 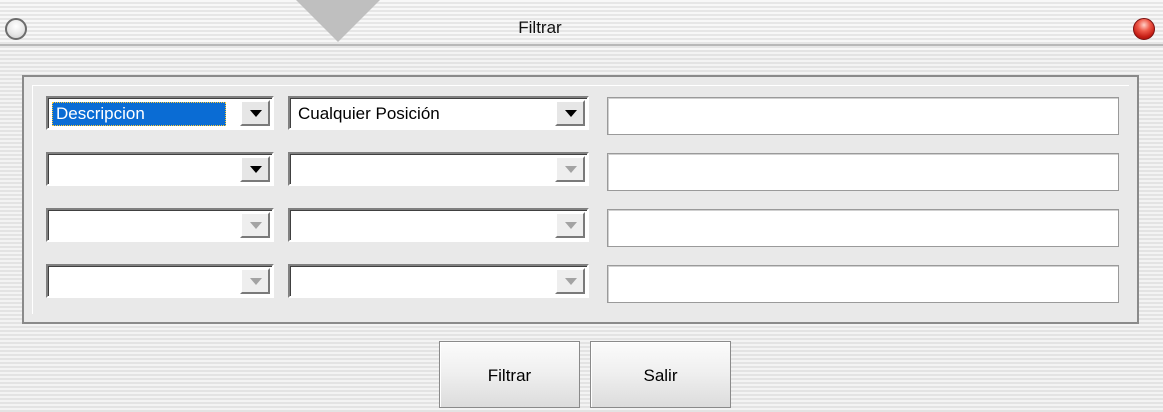 What do you see at coordinates (581, 25) in the screenshot?
I see `title-bar: Filtrar` at bounding box center [581, 25].